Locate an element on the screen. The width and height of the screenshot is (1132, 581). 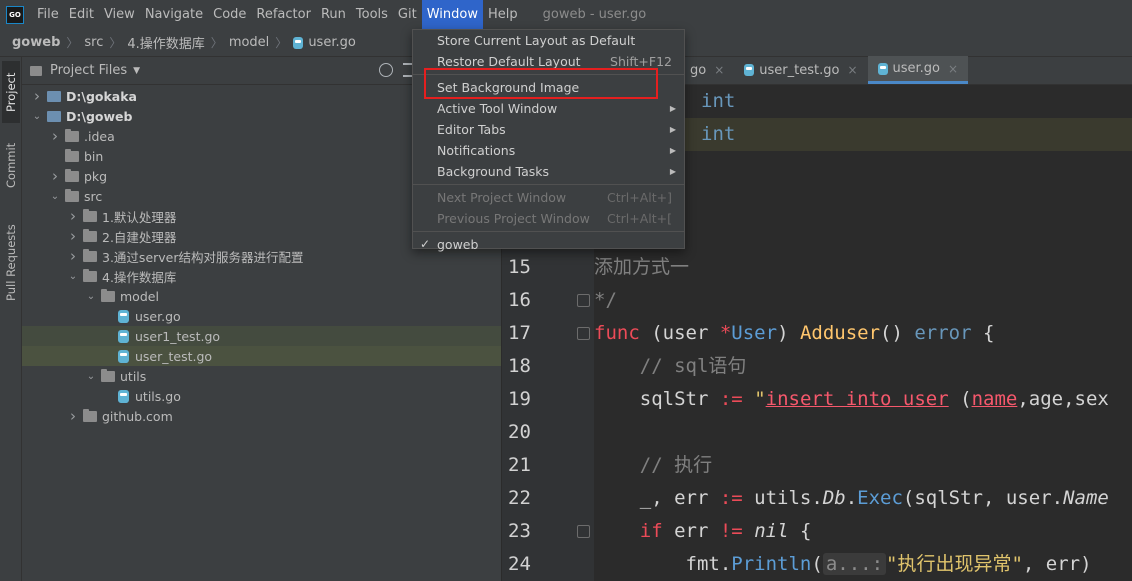
menu-item-store-current-layout-as-default: Store Current Layout as Default is located at coordinates (548, 40).